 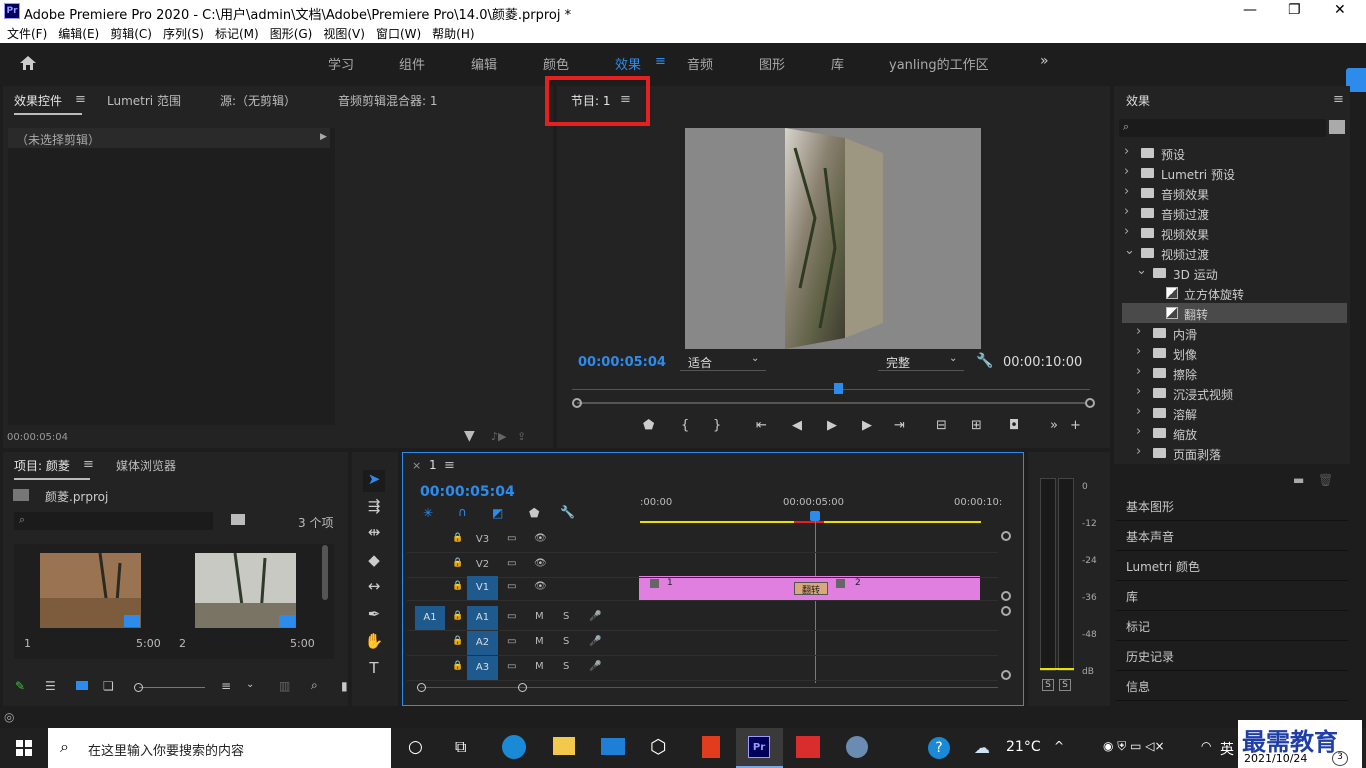 What do you see at coordinates (831, 403) in the screenshot?
I see `zoom-scrollbar` at bounding box center [831, 403].